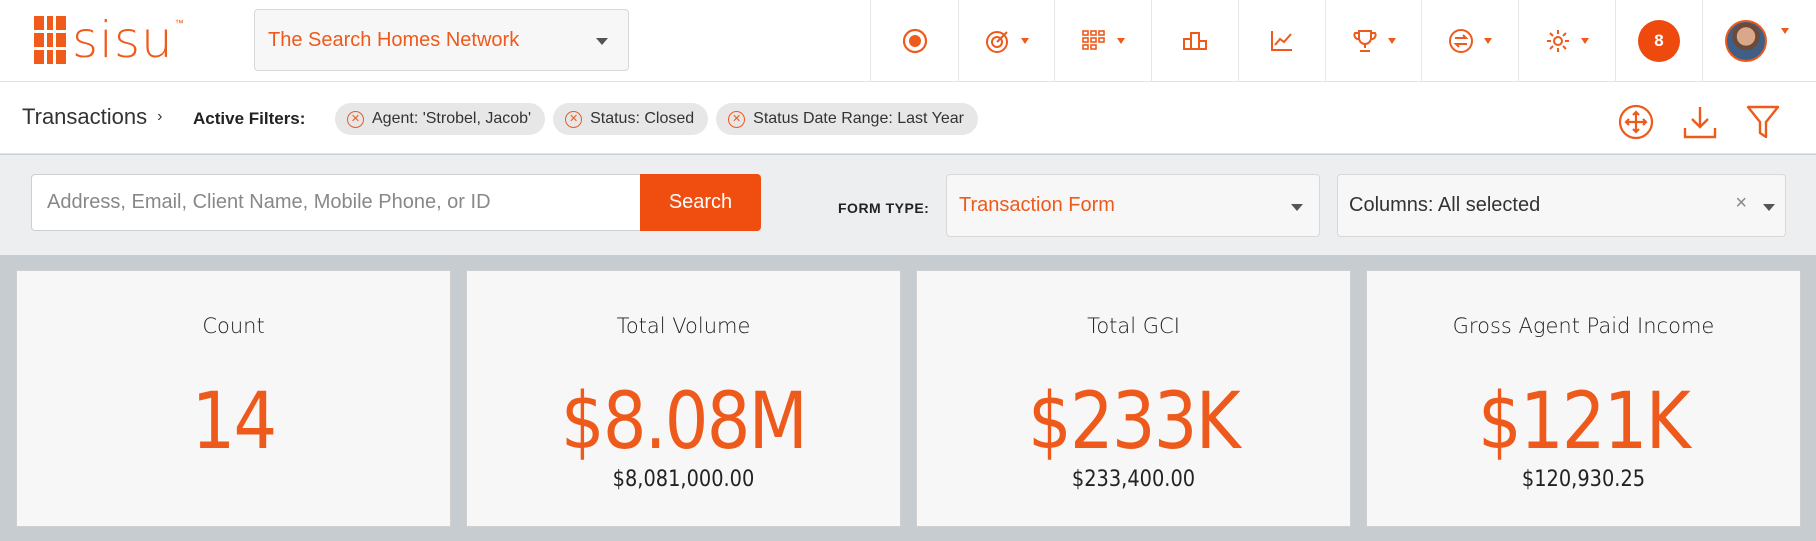 The height and width of the screenshot is (541, 1816). I want to click on download-icon, so click(1700, 122).